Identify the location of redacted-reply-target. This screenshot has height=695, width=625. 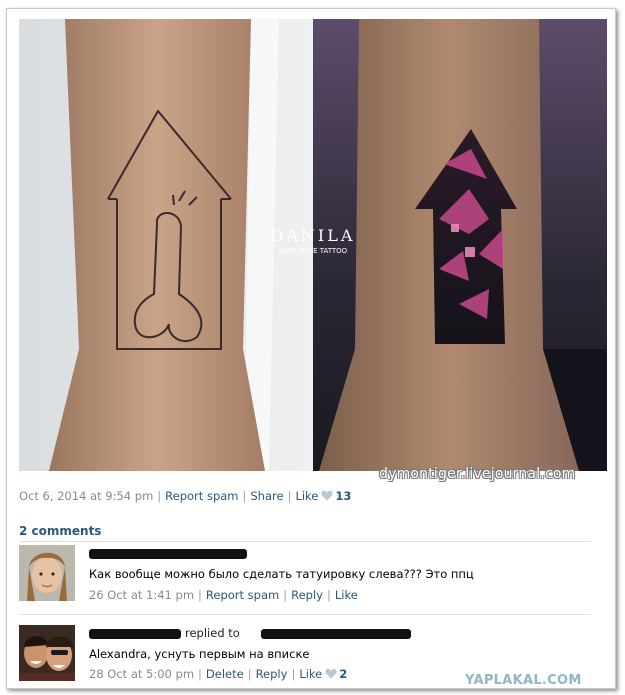
(336, 634).